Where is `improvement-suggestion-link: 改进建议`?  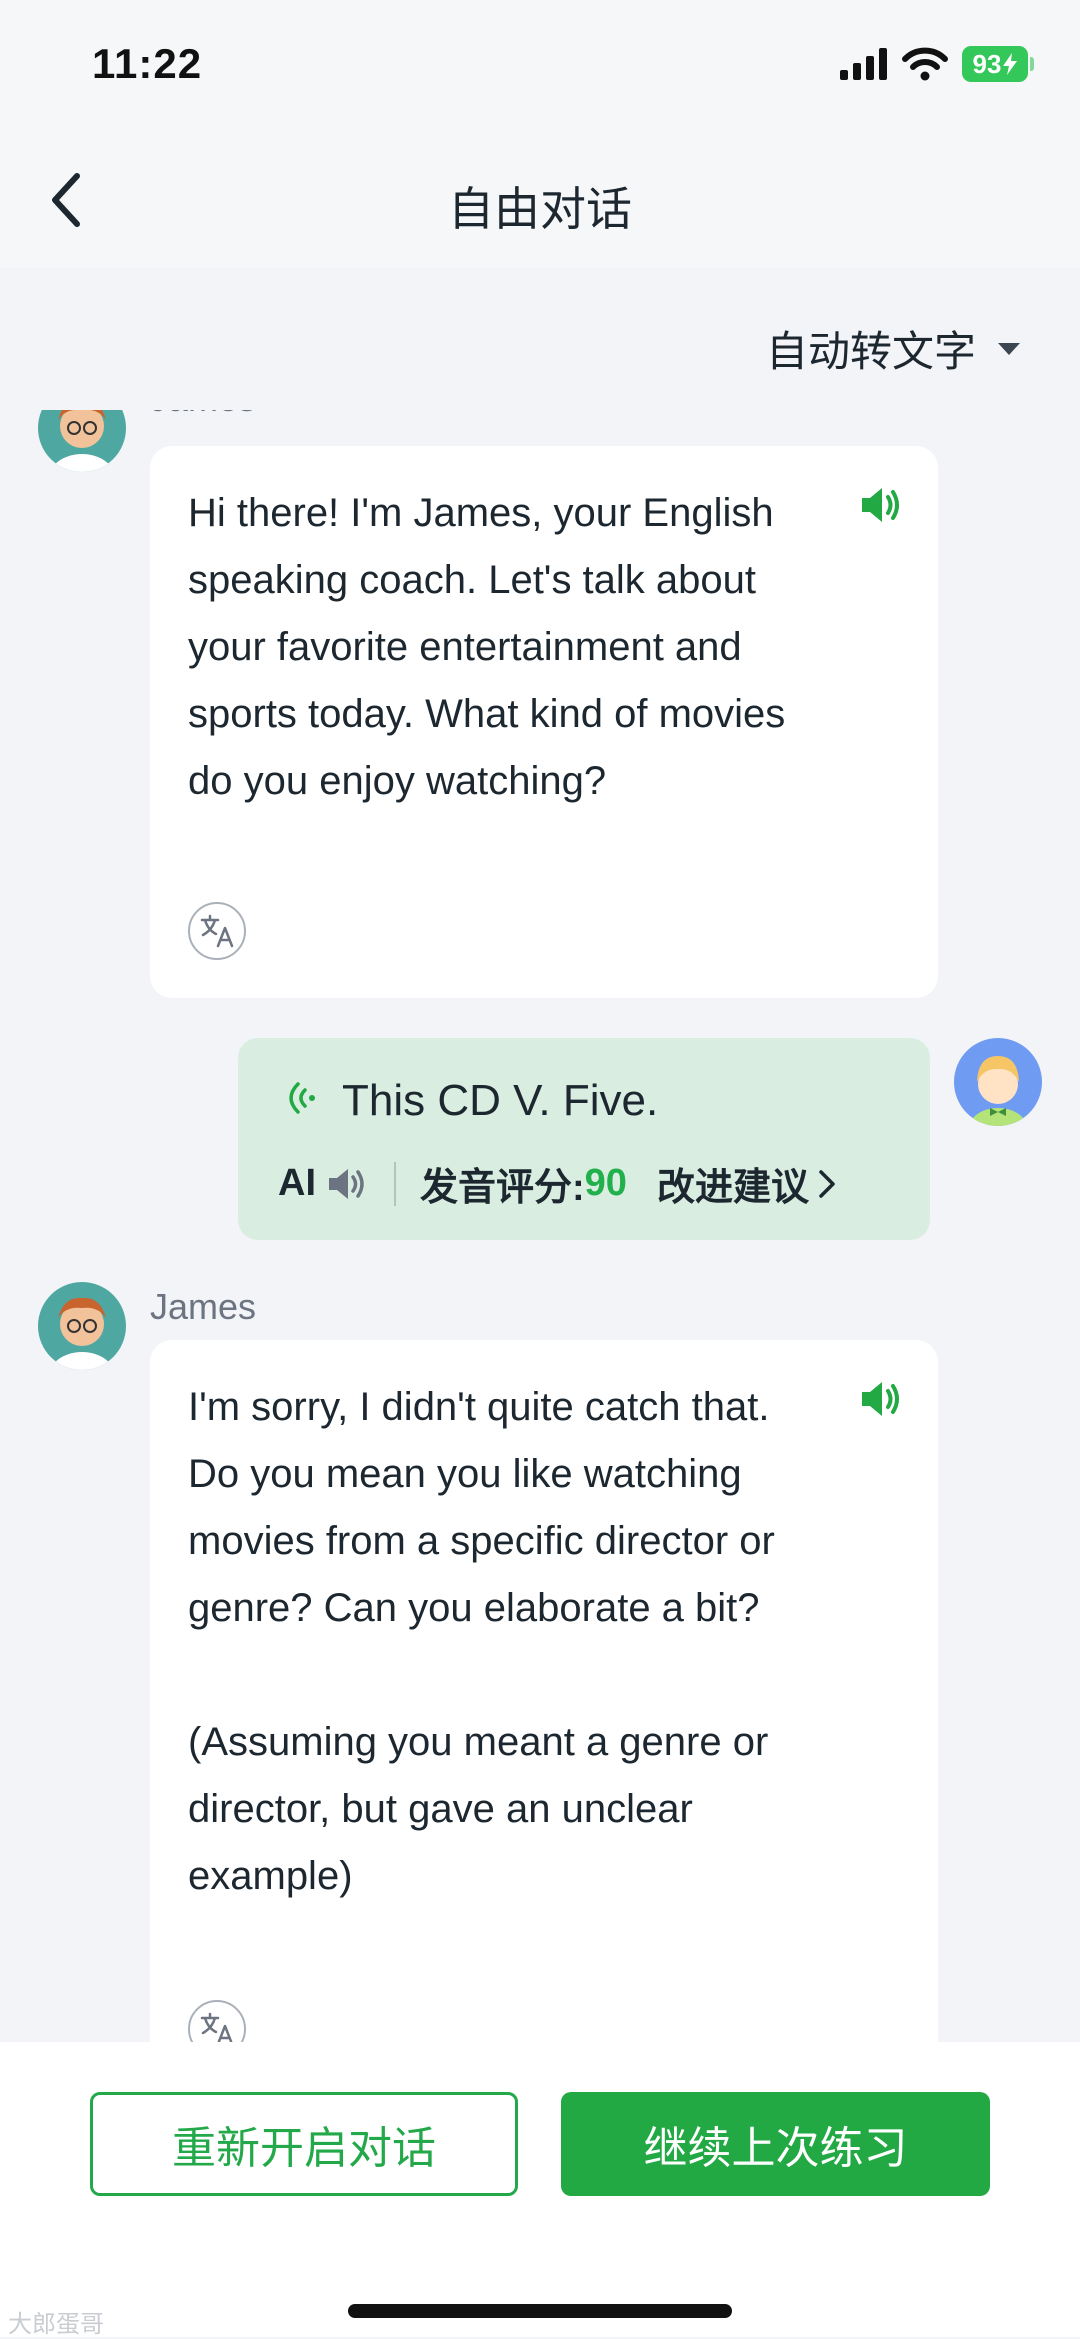
improvement-suggestion-link: 改进建议 is located at coordinates (747, 1183).